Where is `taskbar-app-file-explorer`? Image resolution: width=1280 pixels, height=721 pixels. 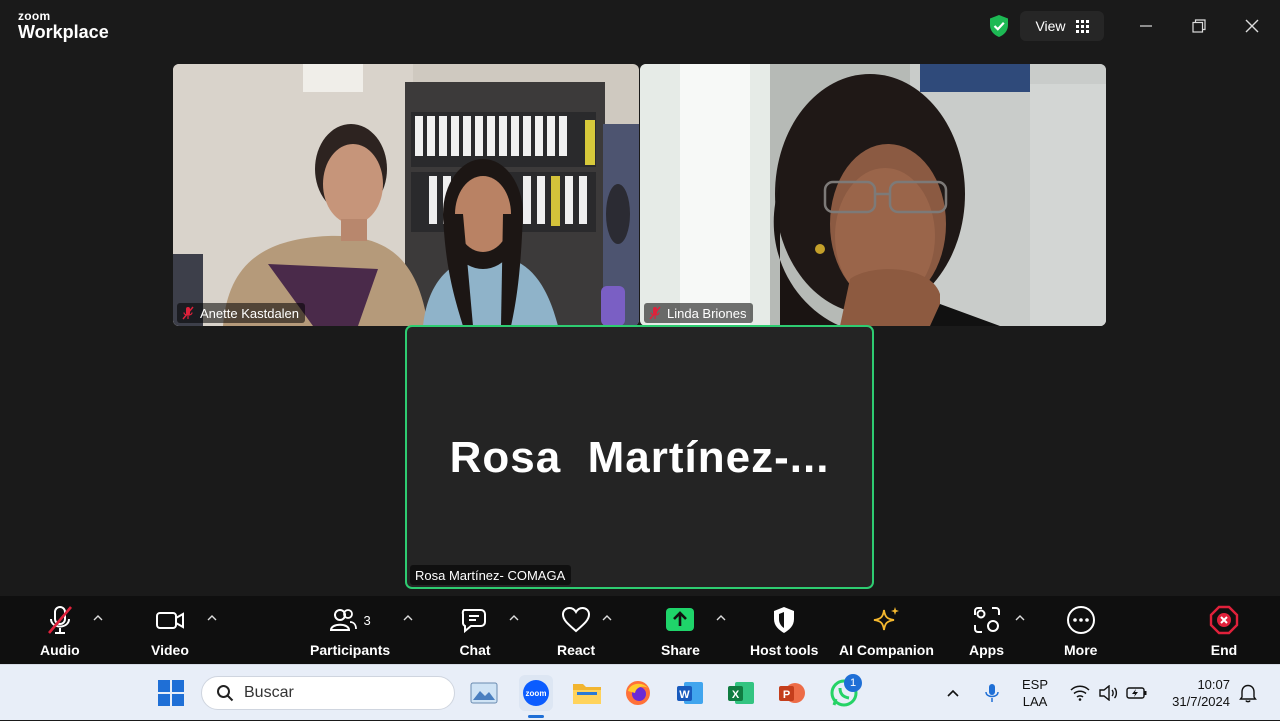 taskbar-app-file-explorer is located at coordinates (587, 693).